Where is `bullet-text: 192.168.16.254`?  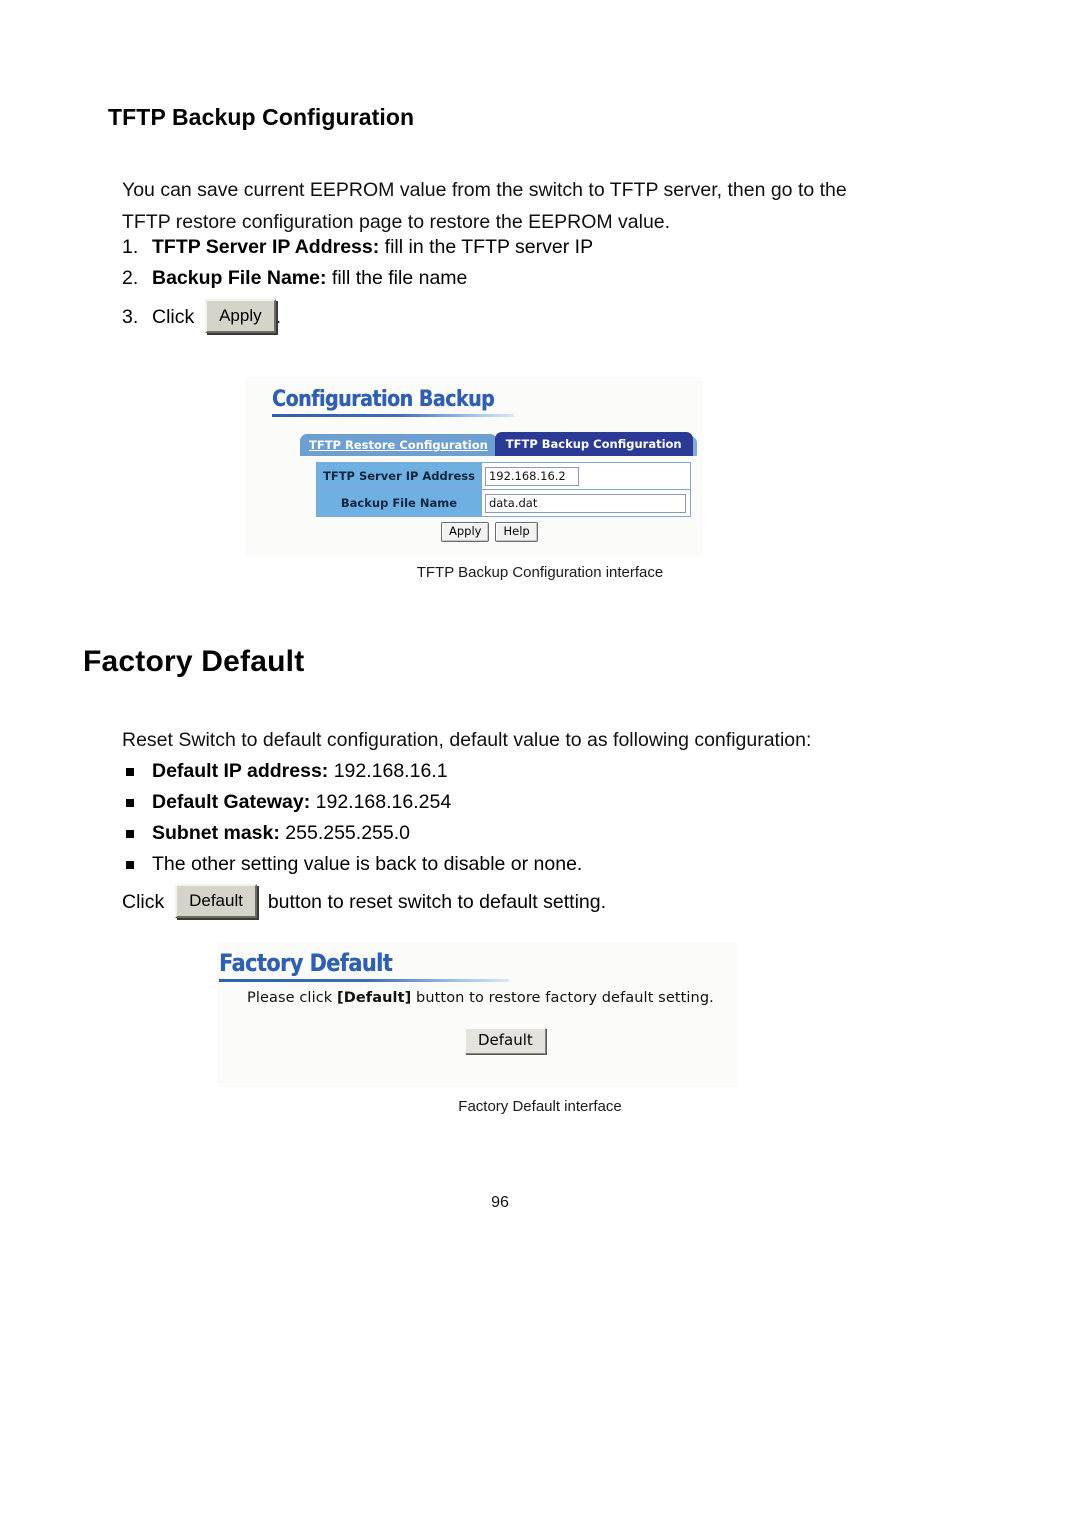 bullet-text: 192.168.16.254 is located at coordinates (381, 802).